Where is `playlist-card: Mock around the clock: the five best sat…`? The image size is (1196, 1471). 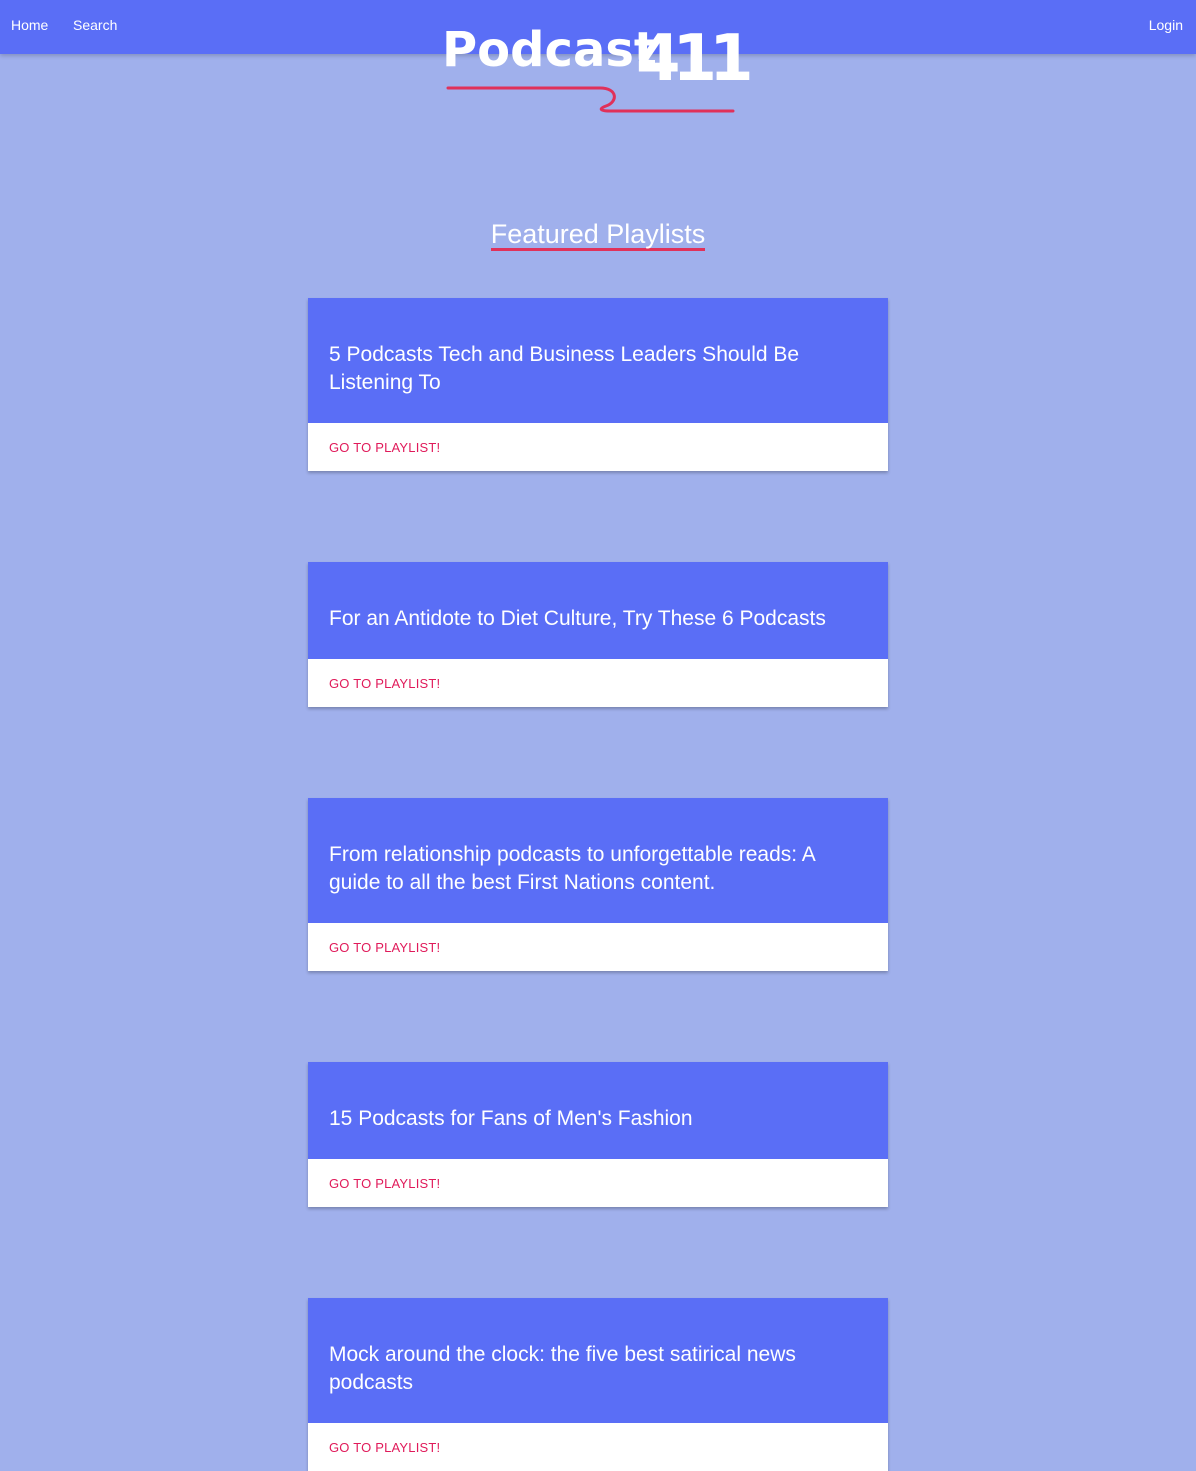 playlist-card: Mock around the clock: the five best sat… is located at coordinates (598, 1384).